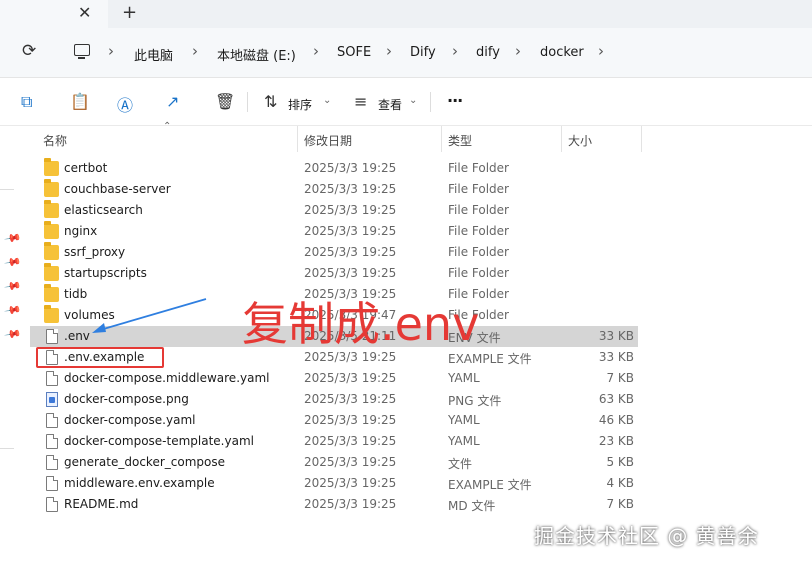  Describe the element at coordinates (423, 52) in the screenshot. I see `breadcrumb-dify-parent: Dify` at that location.